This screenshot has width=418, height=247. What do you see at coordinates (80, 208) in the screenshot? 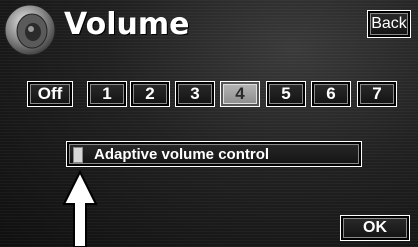
I see `up-arrow-icon` at bounding box center [80, 208].